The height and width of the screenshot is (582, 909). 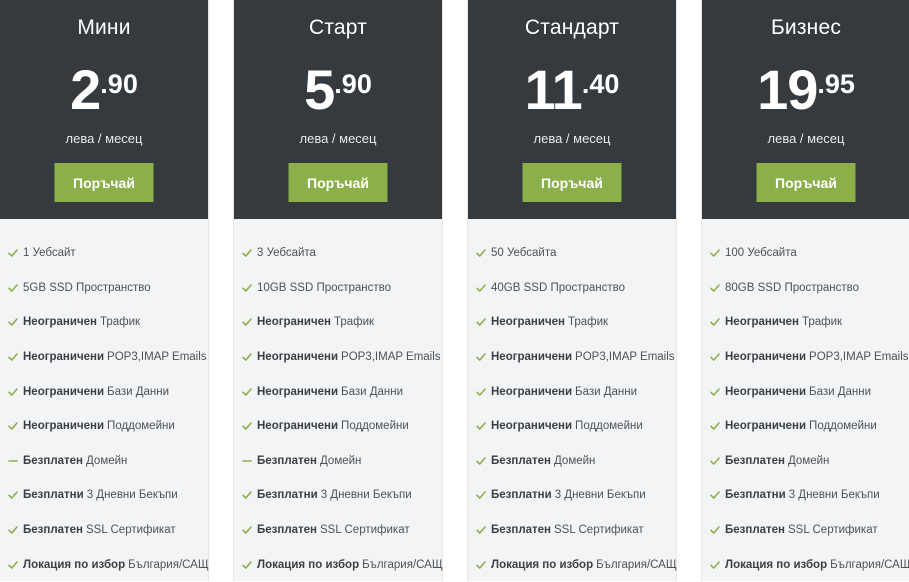 What do you see at coordinates (805, 530) in the screenshot?
I see `feature-item: Безплатен SSL Сертификат` at bounding box center [805, 530].